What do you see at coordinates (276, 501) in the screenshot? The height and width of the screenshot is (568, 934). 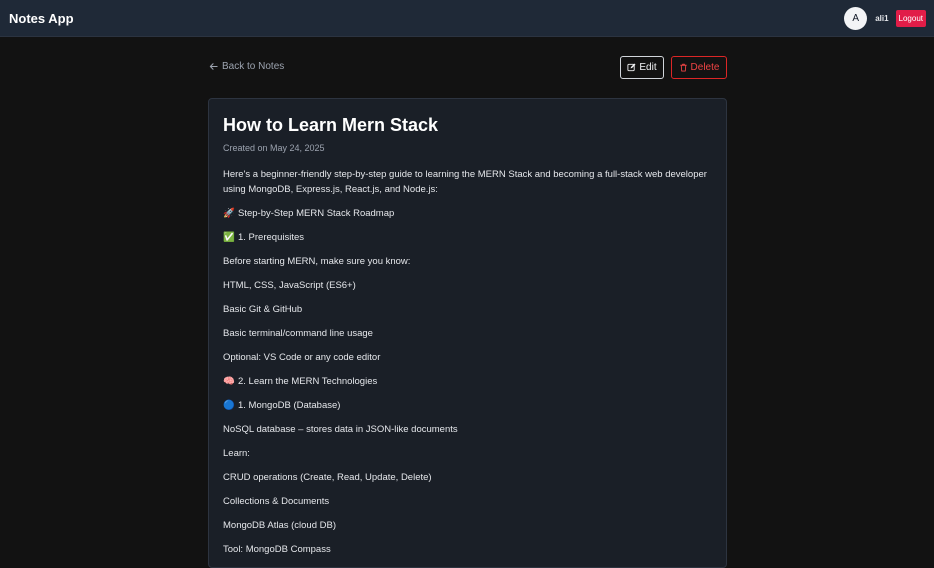 I see `note-line-text: Collections & Documents` at bounding box center [276, 501].